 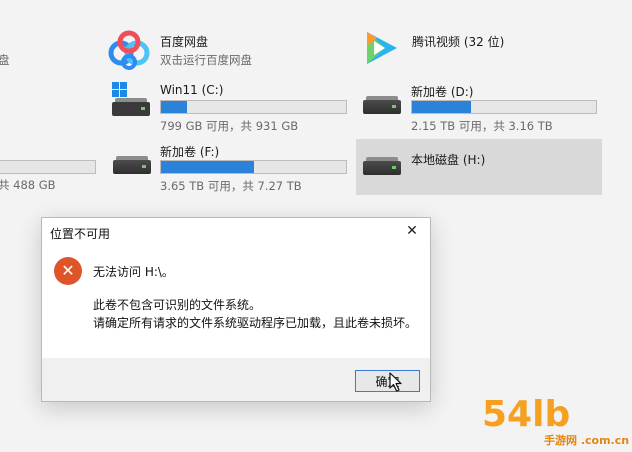 I want to click on watermark-sub: 手游网 .com.cn, so click(x=587, y=440).